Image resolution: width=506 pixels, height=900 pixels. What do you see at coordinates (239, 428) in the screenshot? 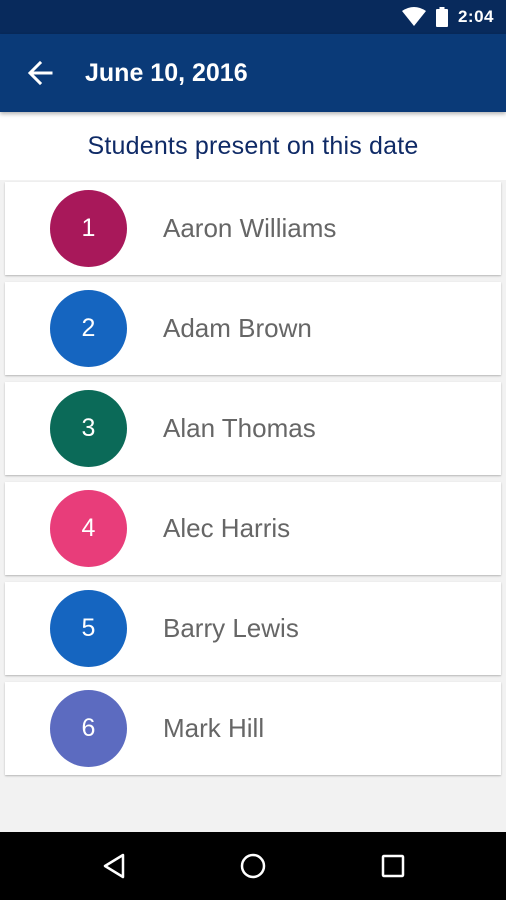
I see `student-name: Alan Thomas` at bounding box center [239, 428].